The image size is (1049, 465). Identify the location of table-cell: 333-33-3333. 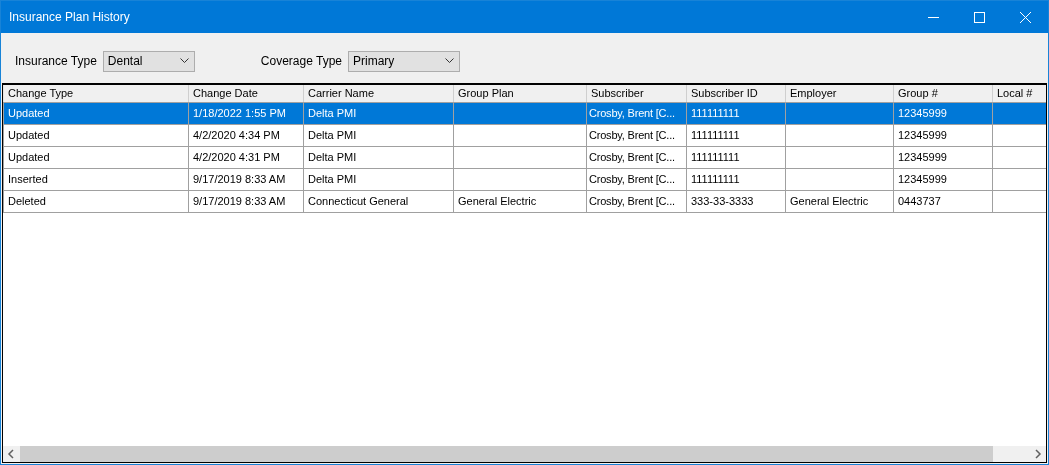
(736, 201).